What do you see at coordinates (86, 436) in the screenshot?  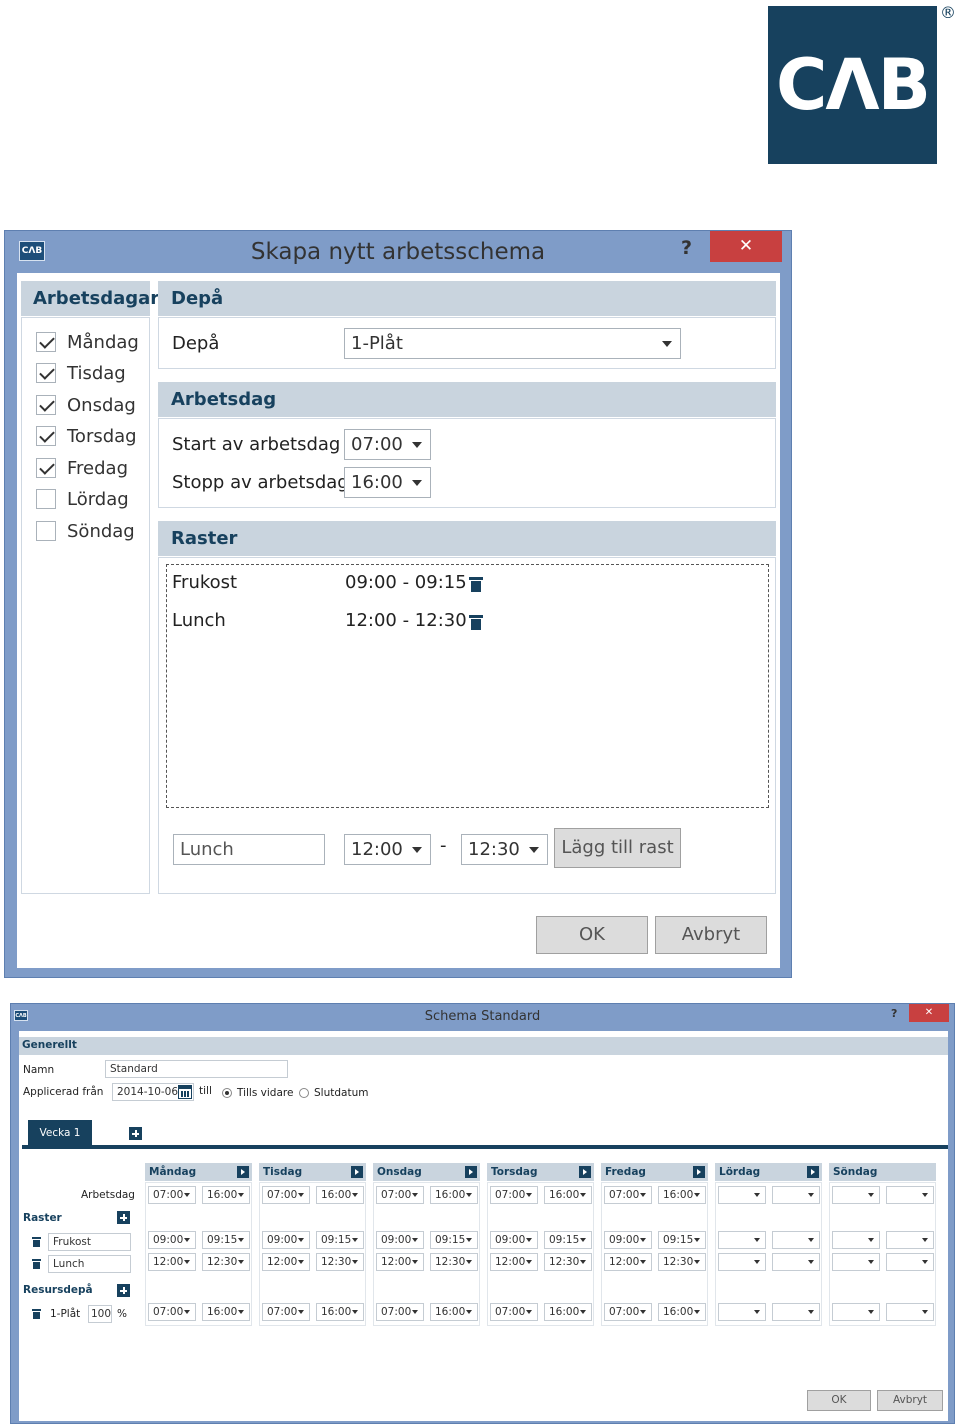 I see `day-checkbox-thursday: Torsdag` at bounding box center [86, 436].